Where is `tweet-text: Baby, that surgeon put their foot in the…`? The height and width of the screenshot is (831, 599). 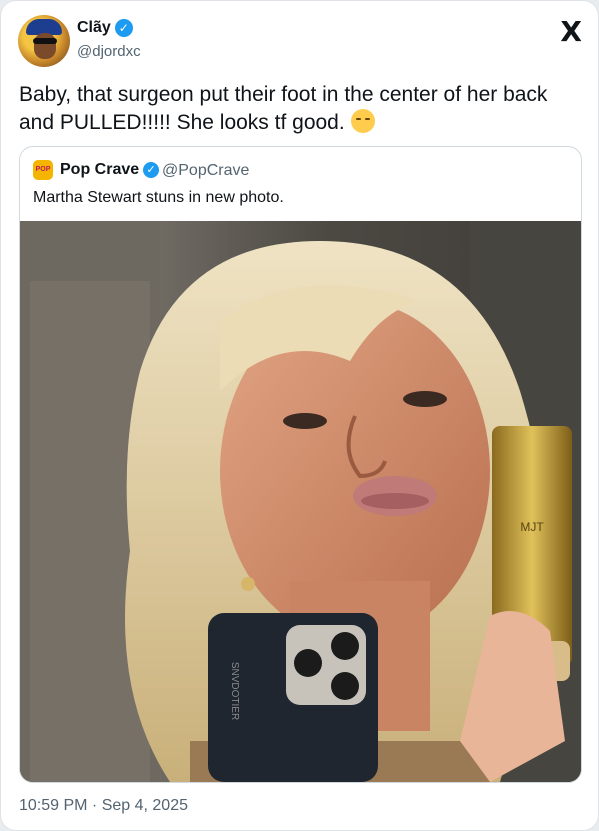
tweet-text: Baby, that surgeon put their foot in the… is located at coordinates (301, 109).